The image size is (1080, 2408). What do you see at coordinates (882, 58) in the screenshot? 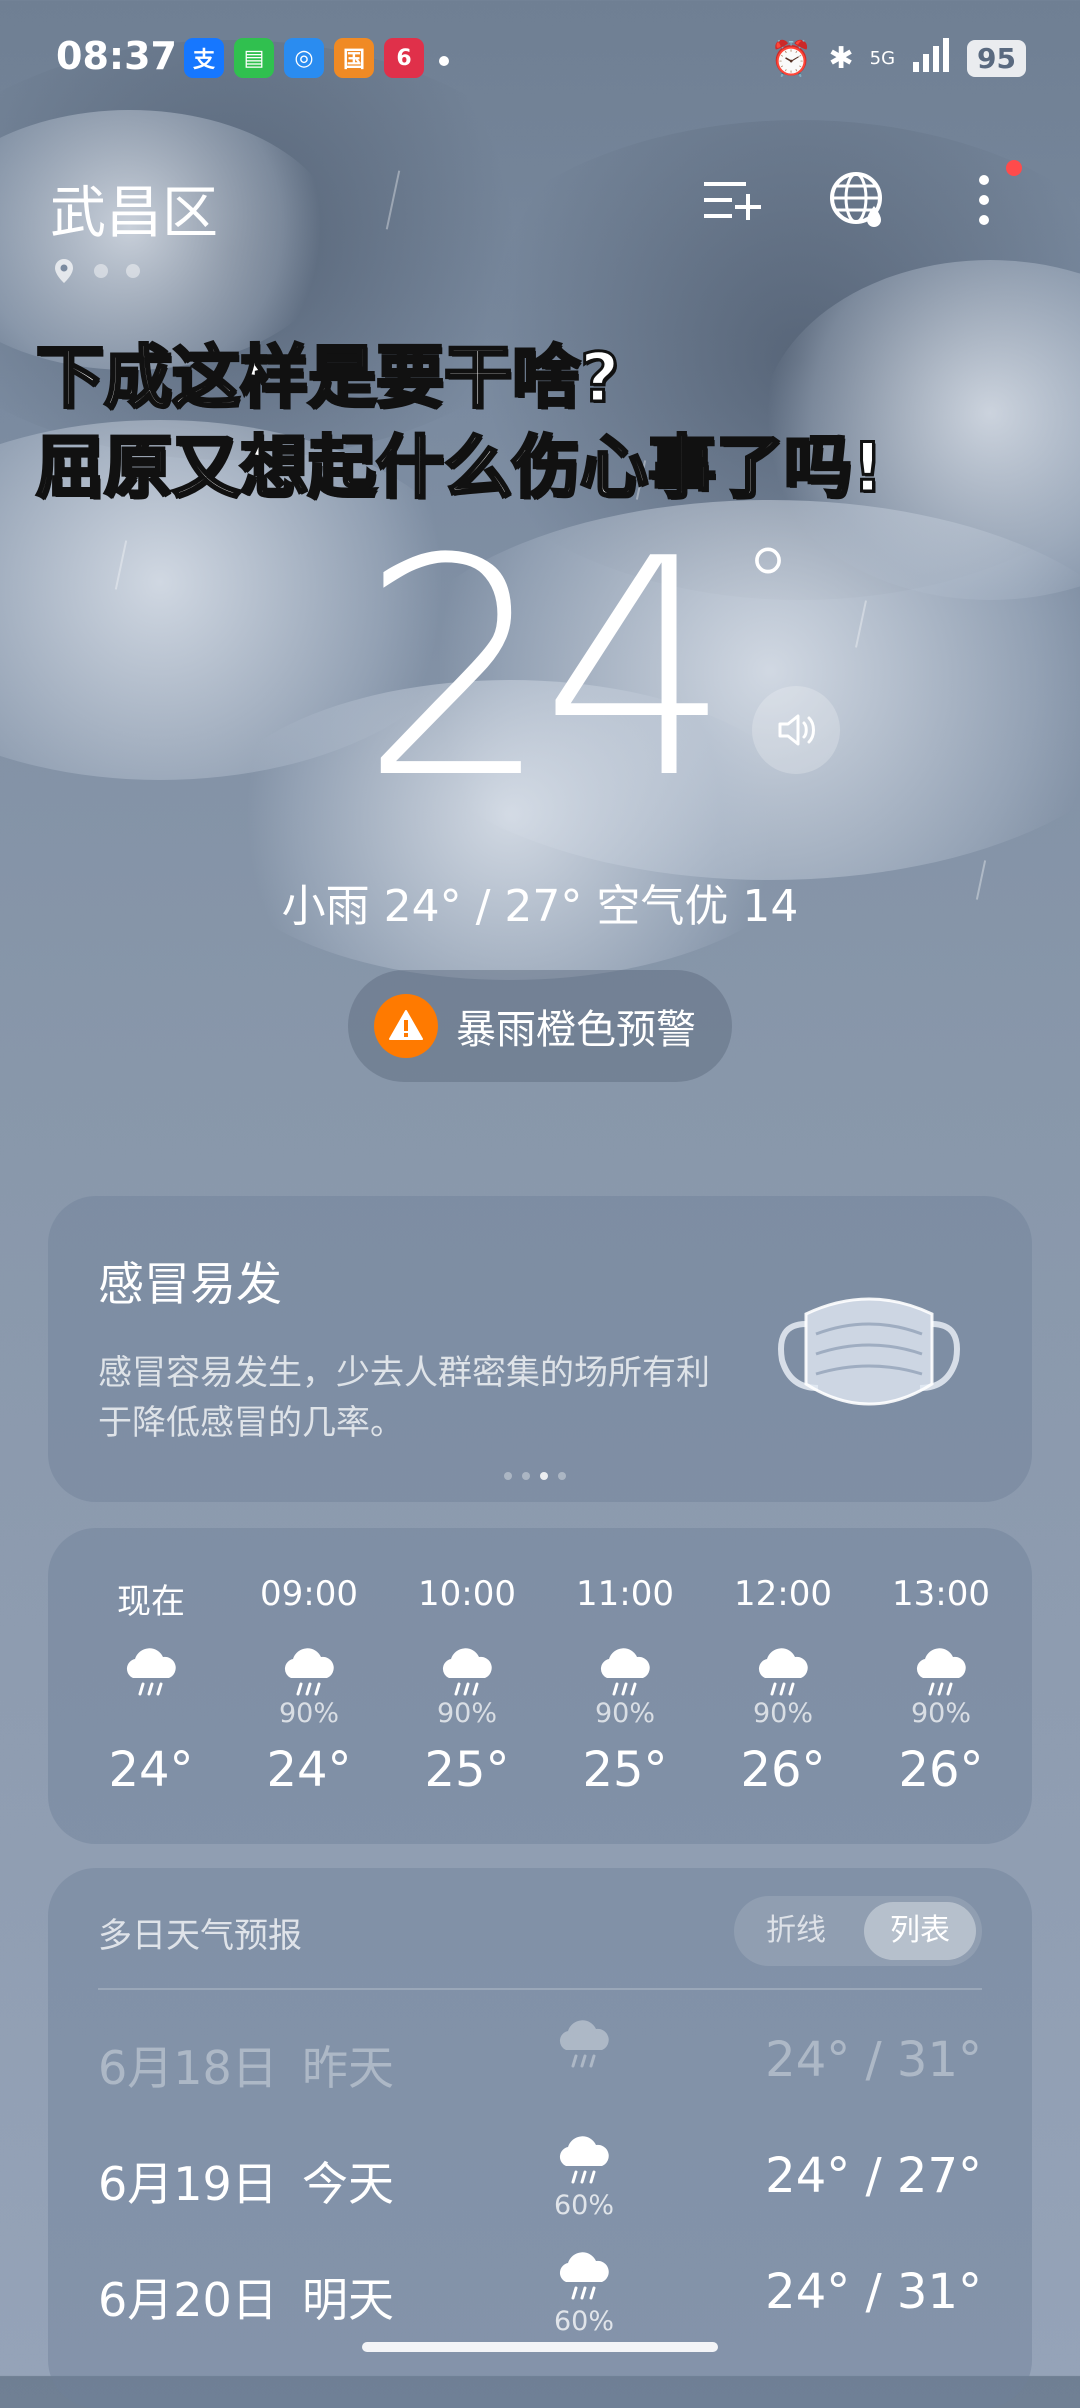
I see `network-label: 5G` at bounding box center [882, 58].